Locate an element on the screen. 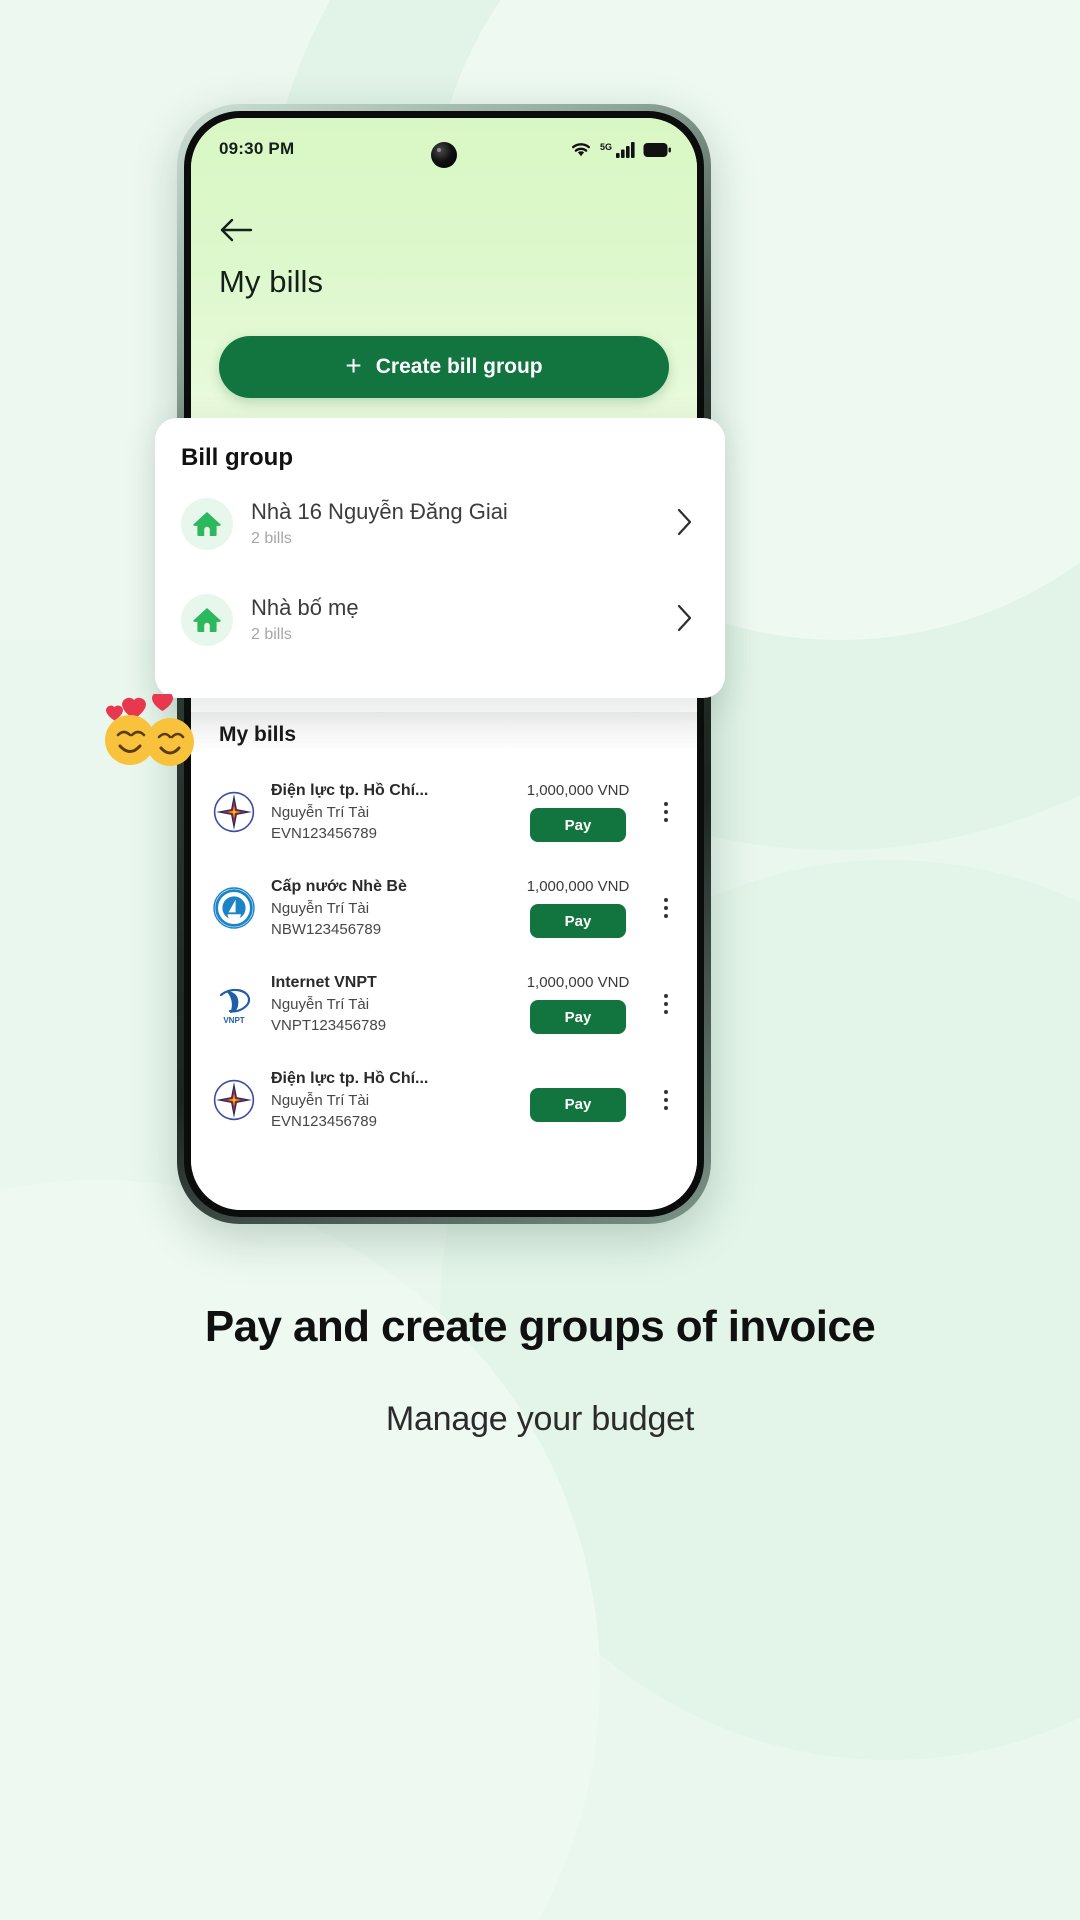 The width and height of the screenshot is (1080, 1920). vnpt-icon: VNPT is located at coordinates (234, 1004).